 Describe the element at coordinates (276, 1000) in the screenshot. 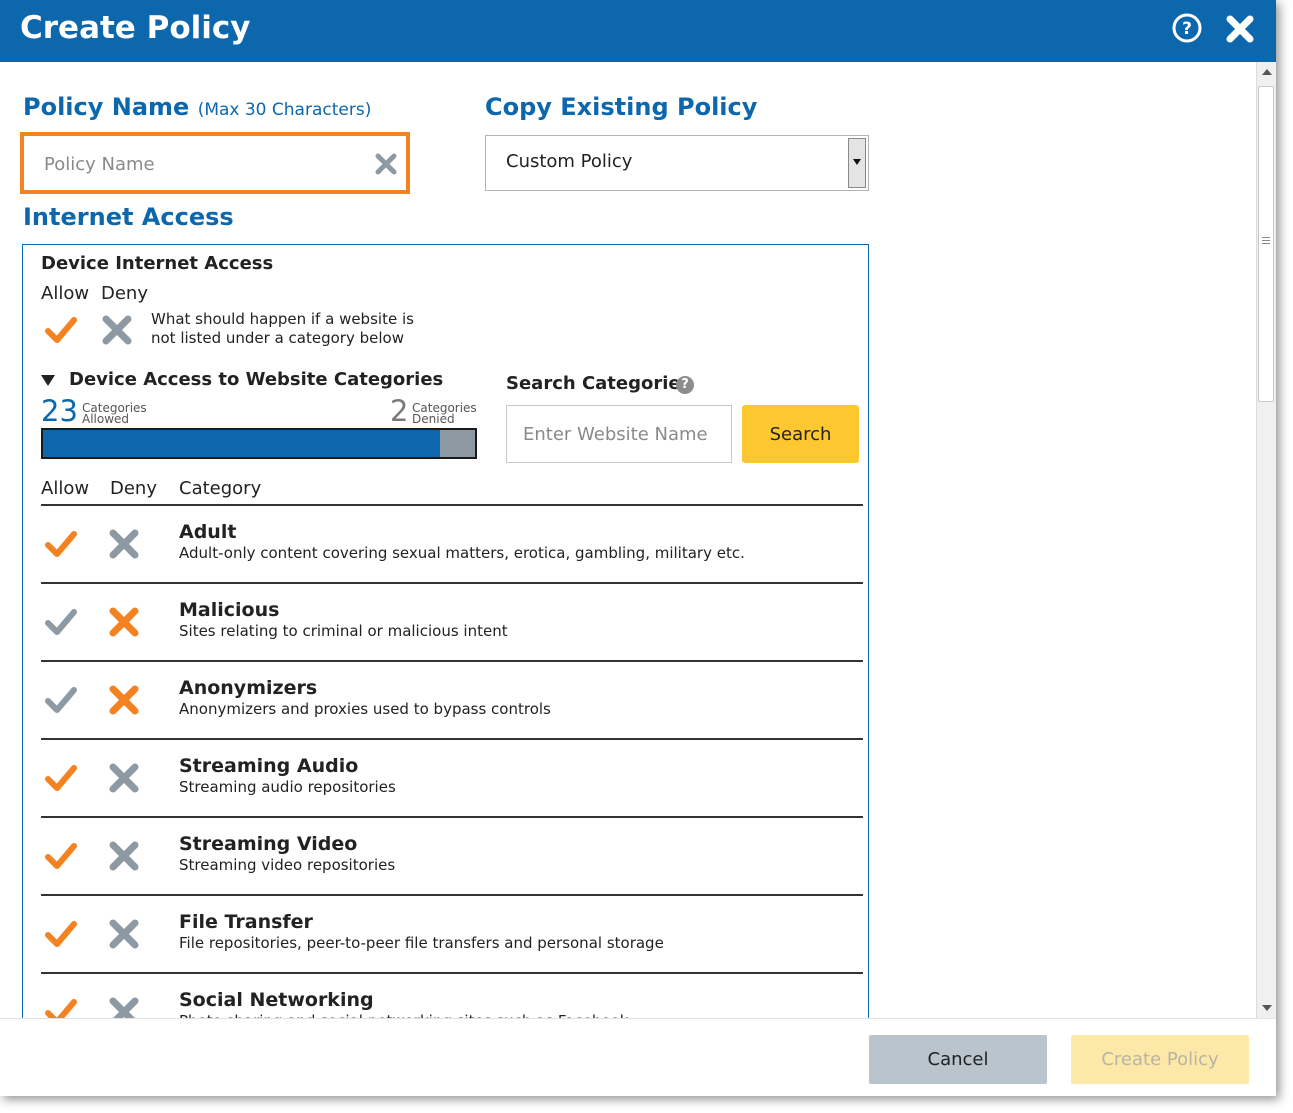

I see `category-name: Social Networking` at that location.